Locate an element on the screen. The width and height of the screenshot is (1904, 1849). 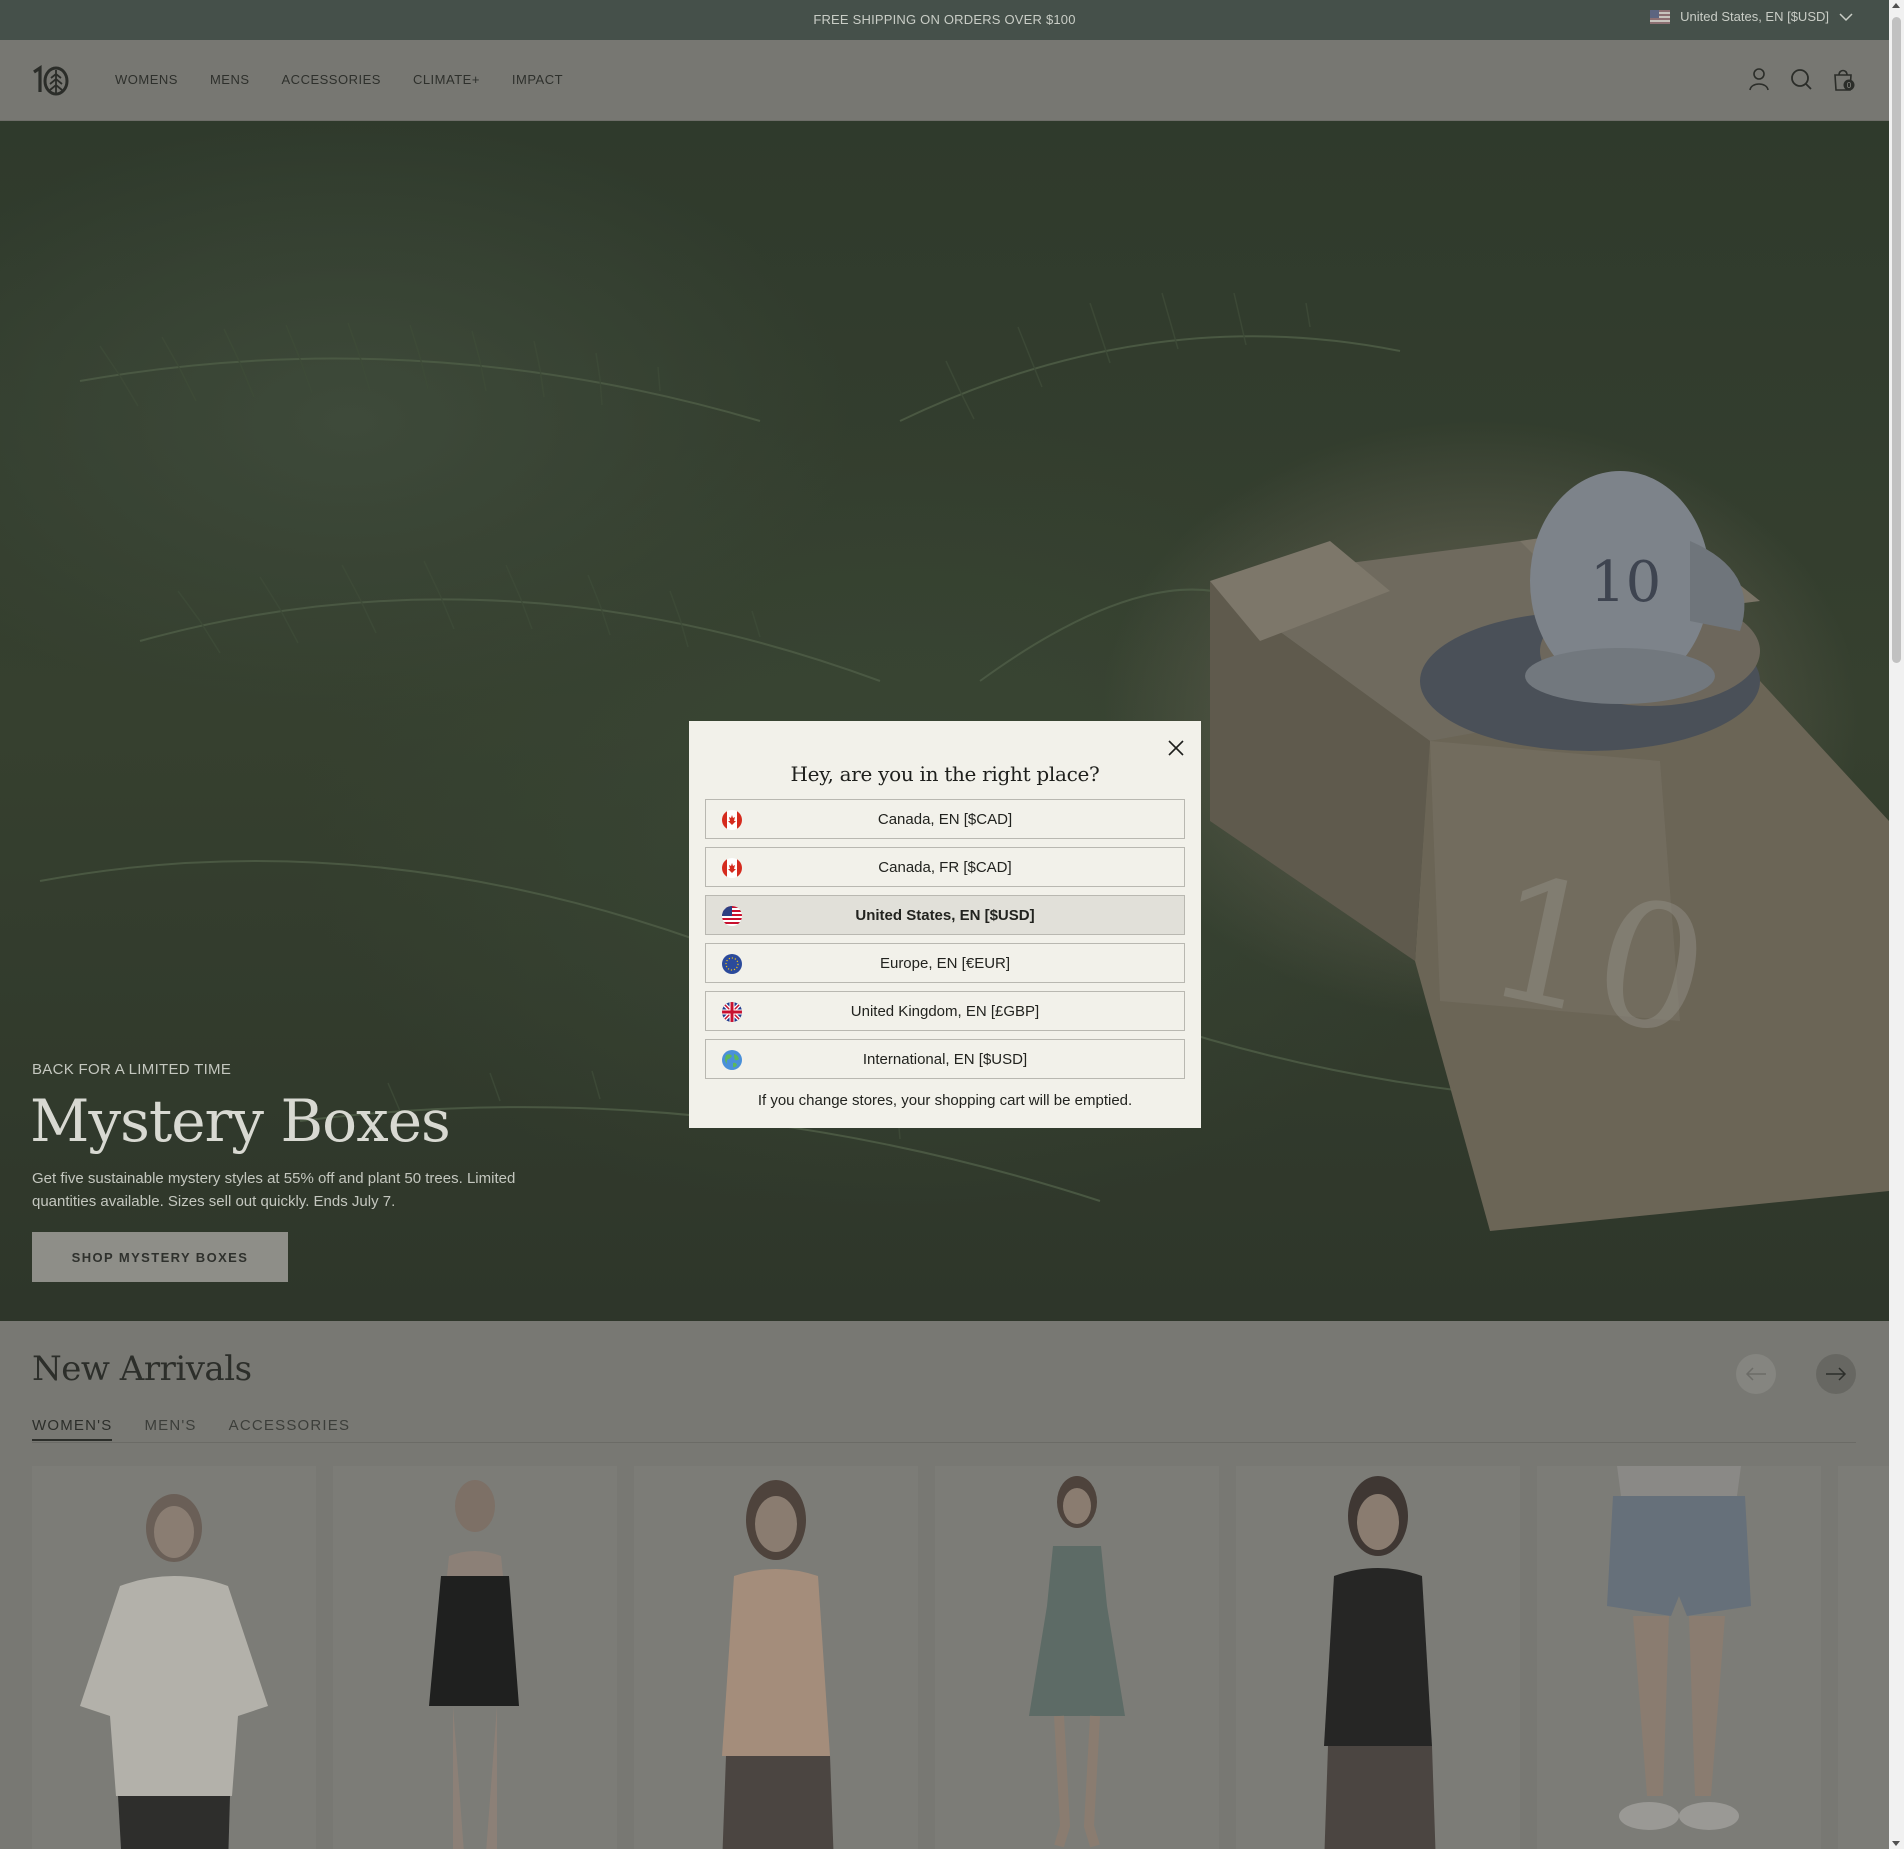
eu-flag-icon is located at coordinates (732, 964).